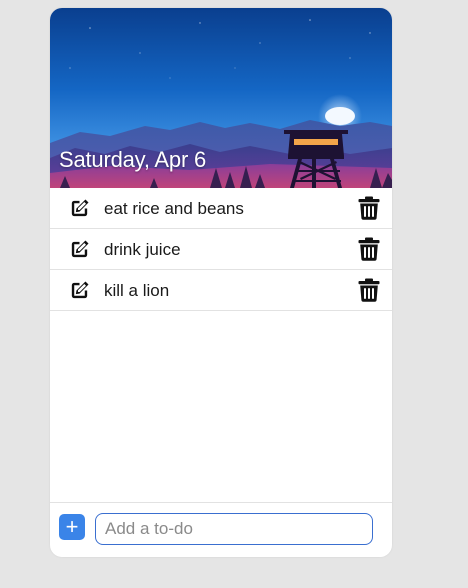 Image resolution: width=468 pixels, height=588 pixels. I want to click on date-title: Saturday, Apr 6, so click(133, 159).